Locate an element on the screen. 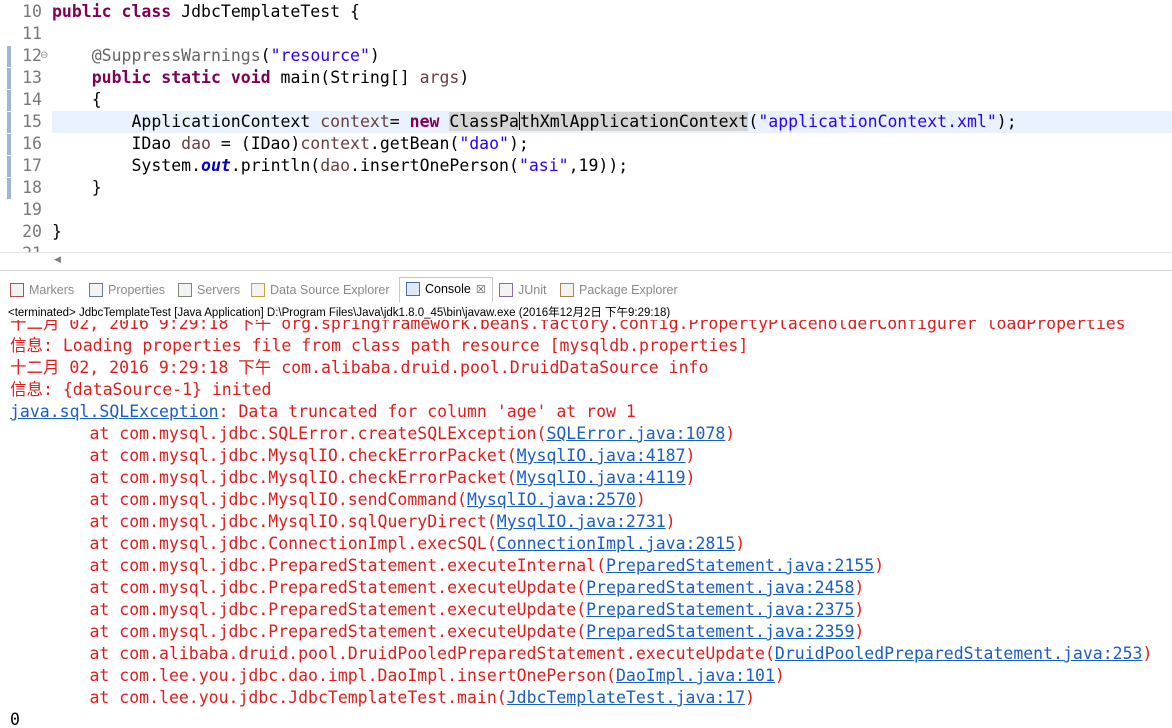 The width and height of the screenshot is (1172, 728). line-number: 21 is located at coordinates (26, 247).